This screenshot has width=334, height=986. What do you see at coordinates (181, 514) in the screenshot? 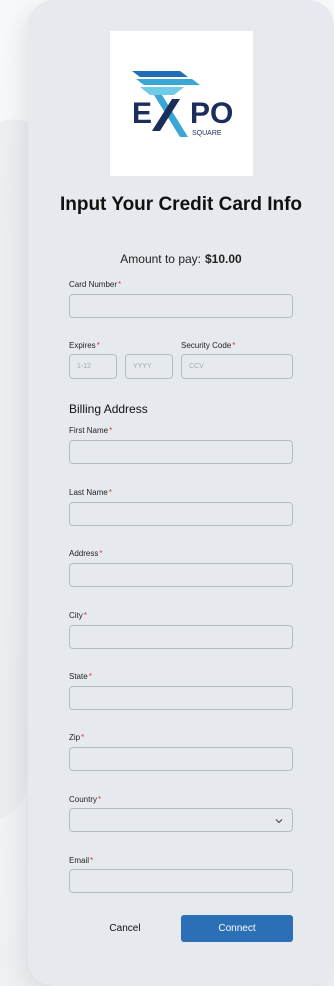
I see `last-name-input` at bounding box center [181, 514].